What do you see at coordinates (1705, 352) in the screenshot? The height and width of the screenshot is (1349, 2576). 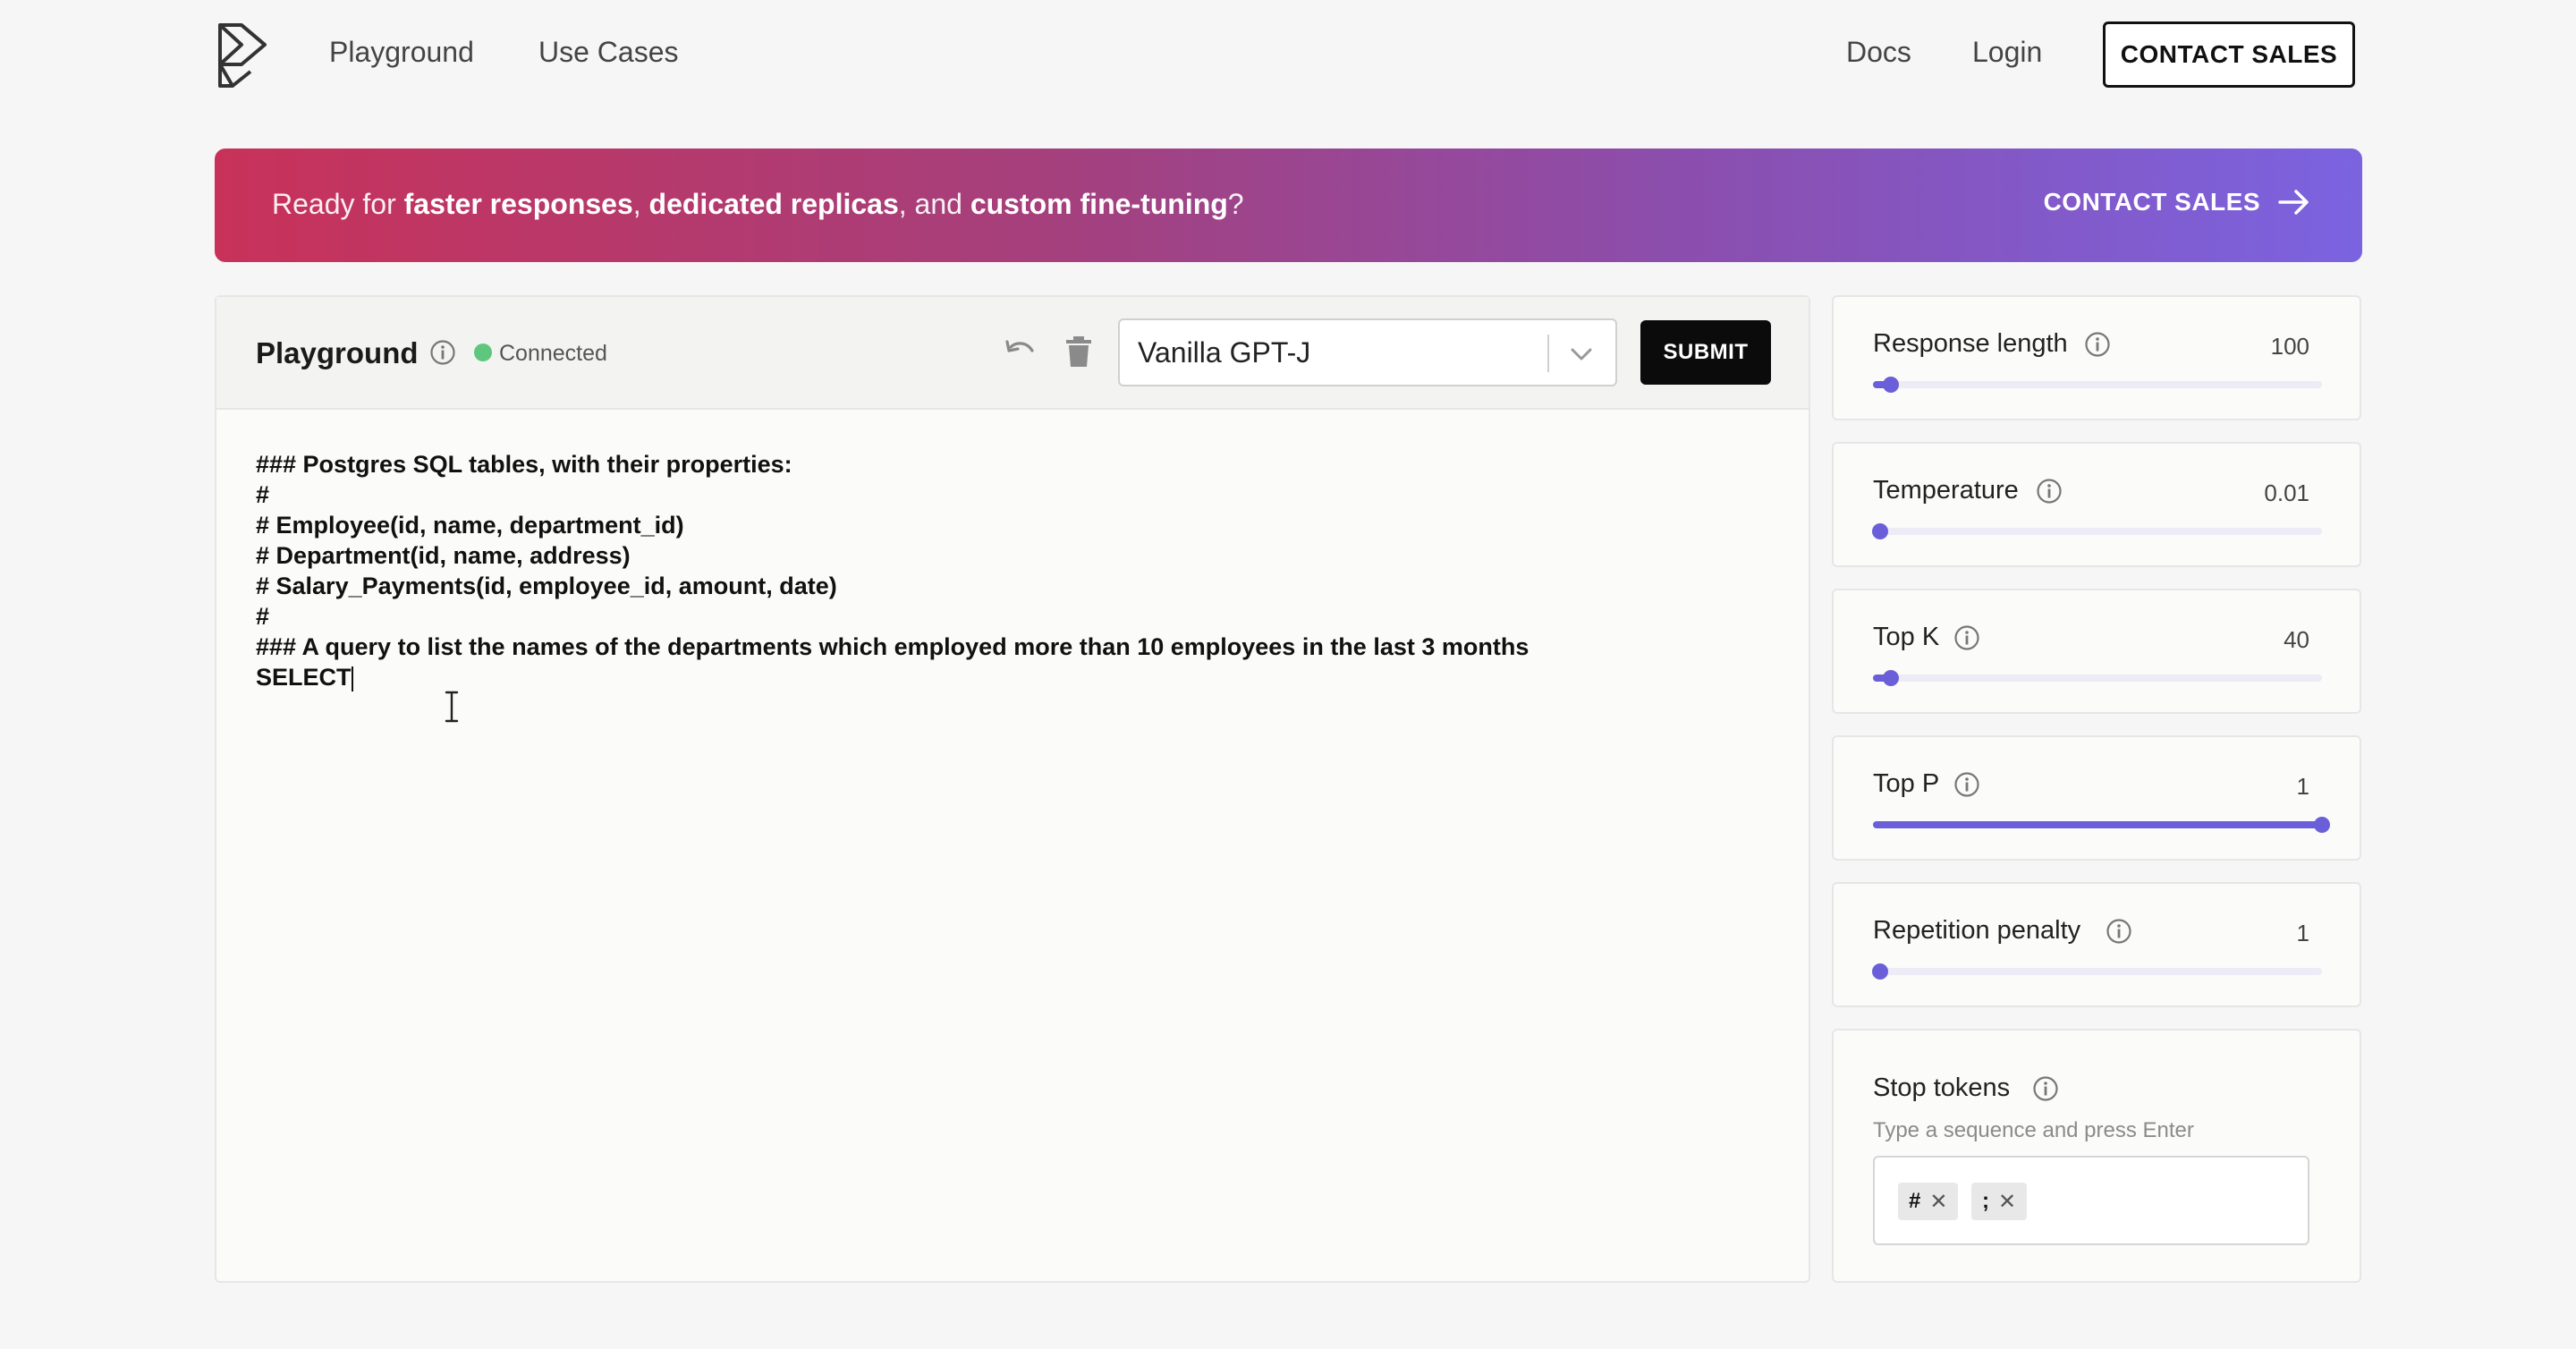 I see `submit-button: SUBMIT` at bounding box center [1705, 352].